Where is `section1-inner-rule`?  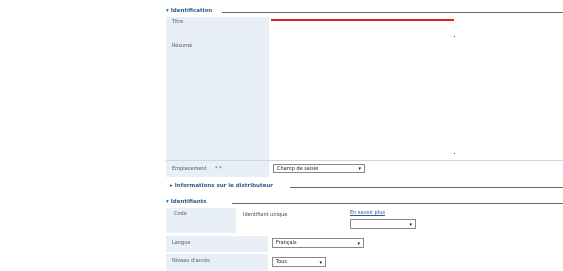
section1-inner-rule is located at coordinates (364, 160).